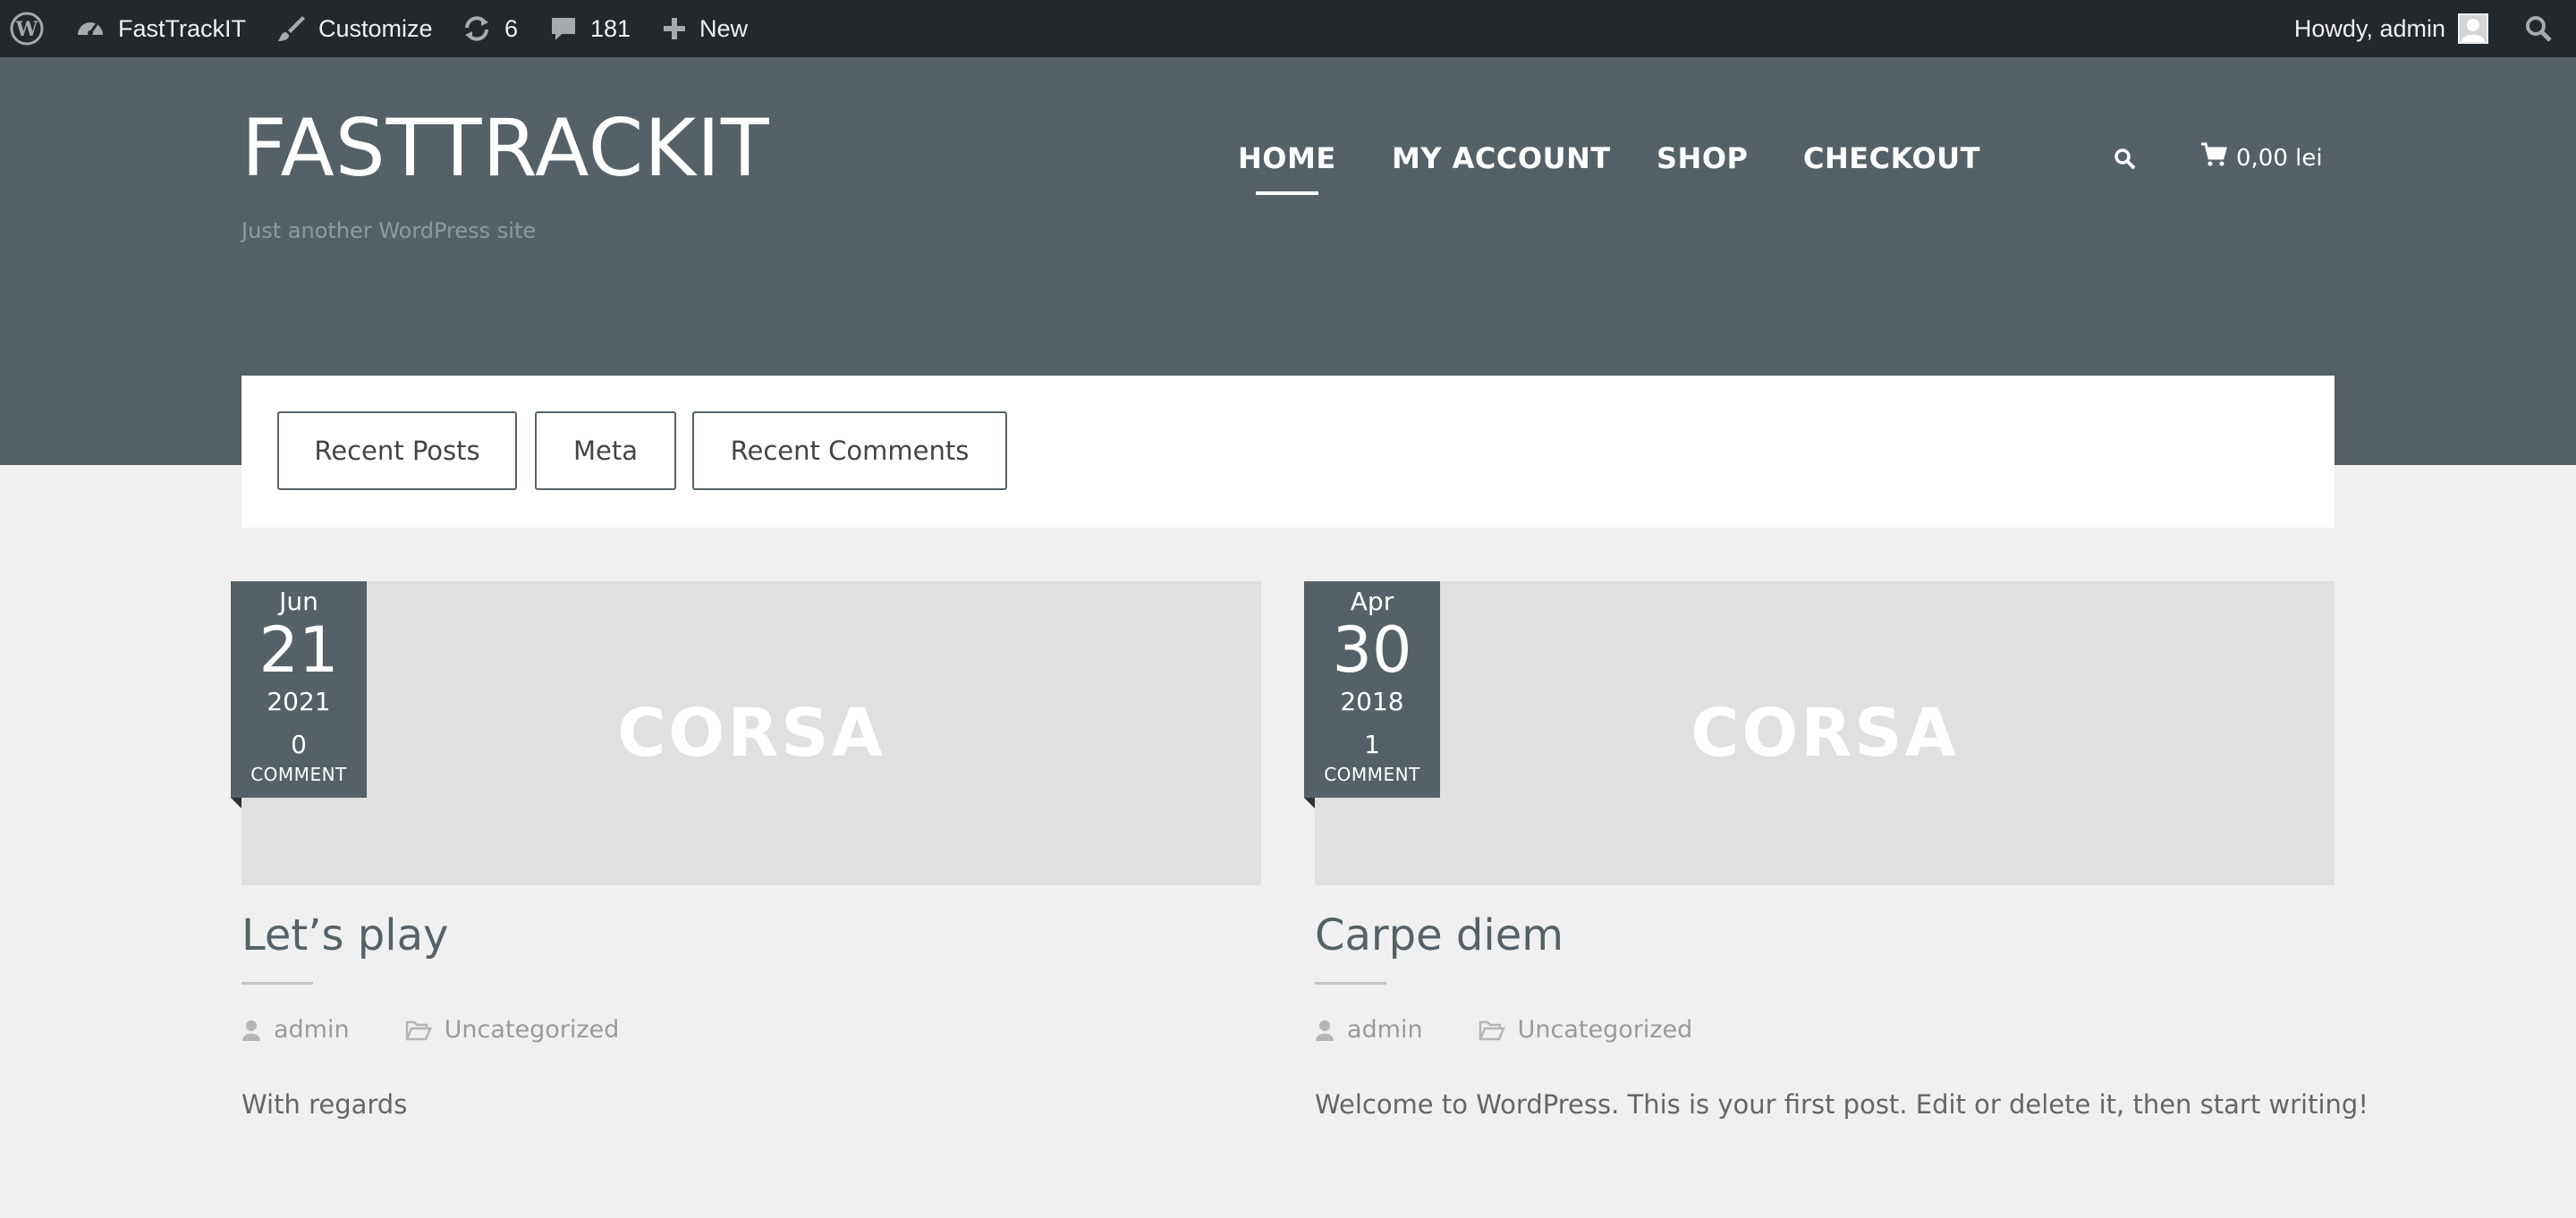 The width and height of the screenshot is (2576, 1218). Describe the element at coordinates (1372, 601) in the screenshot. I see `date-month: Apr` at that location.